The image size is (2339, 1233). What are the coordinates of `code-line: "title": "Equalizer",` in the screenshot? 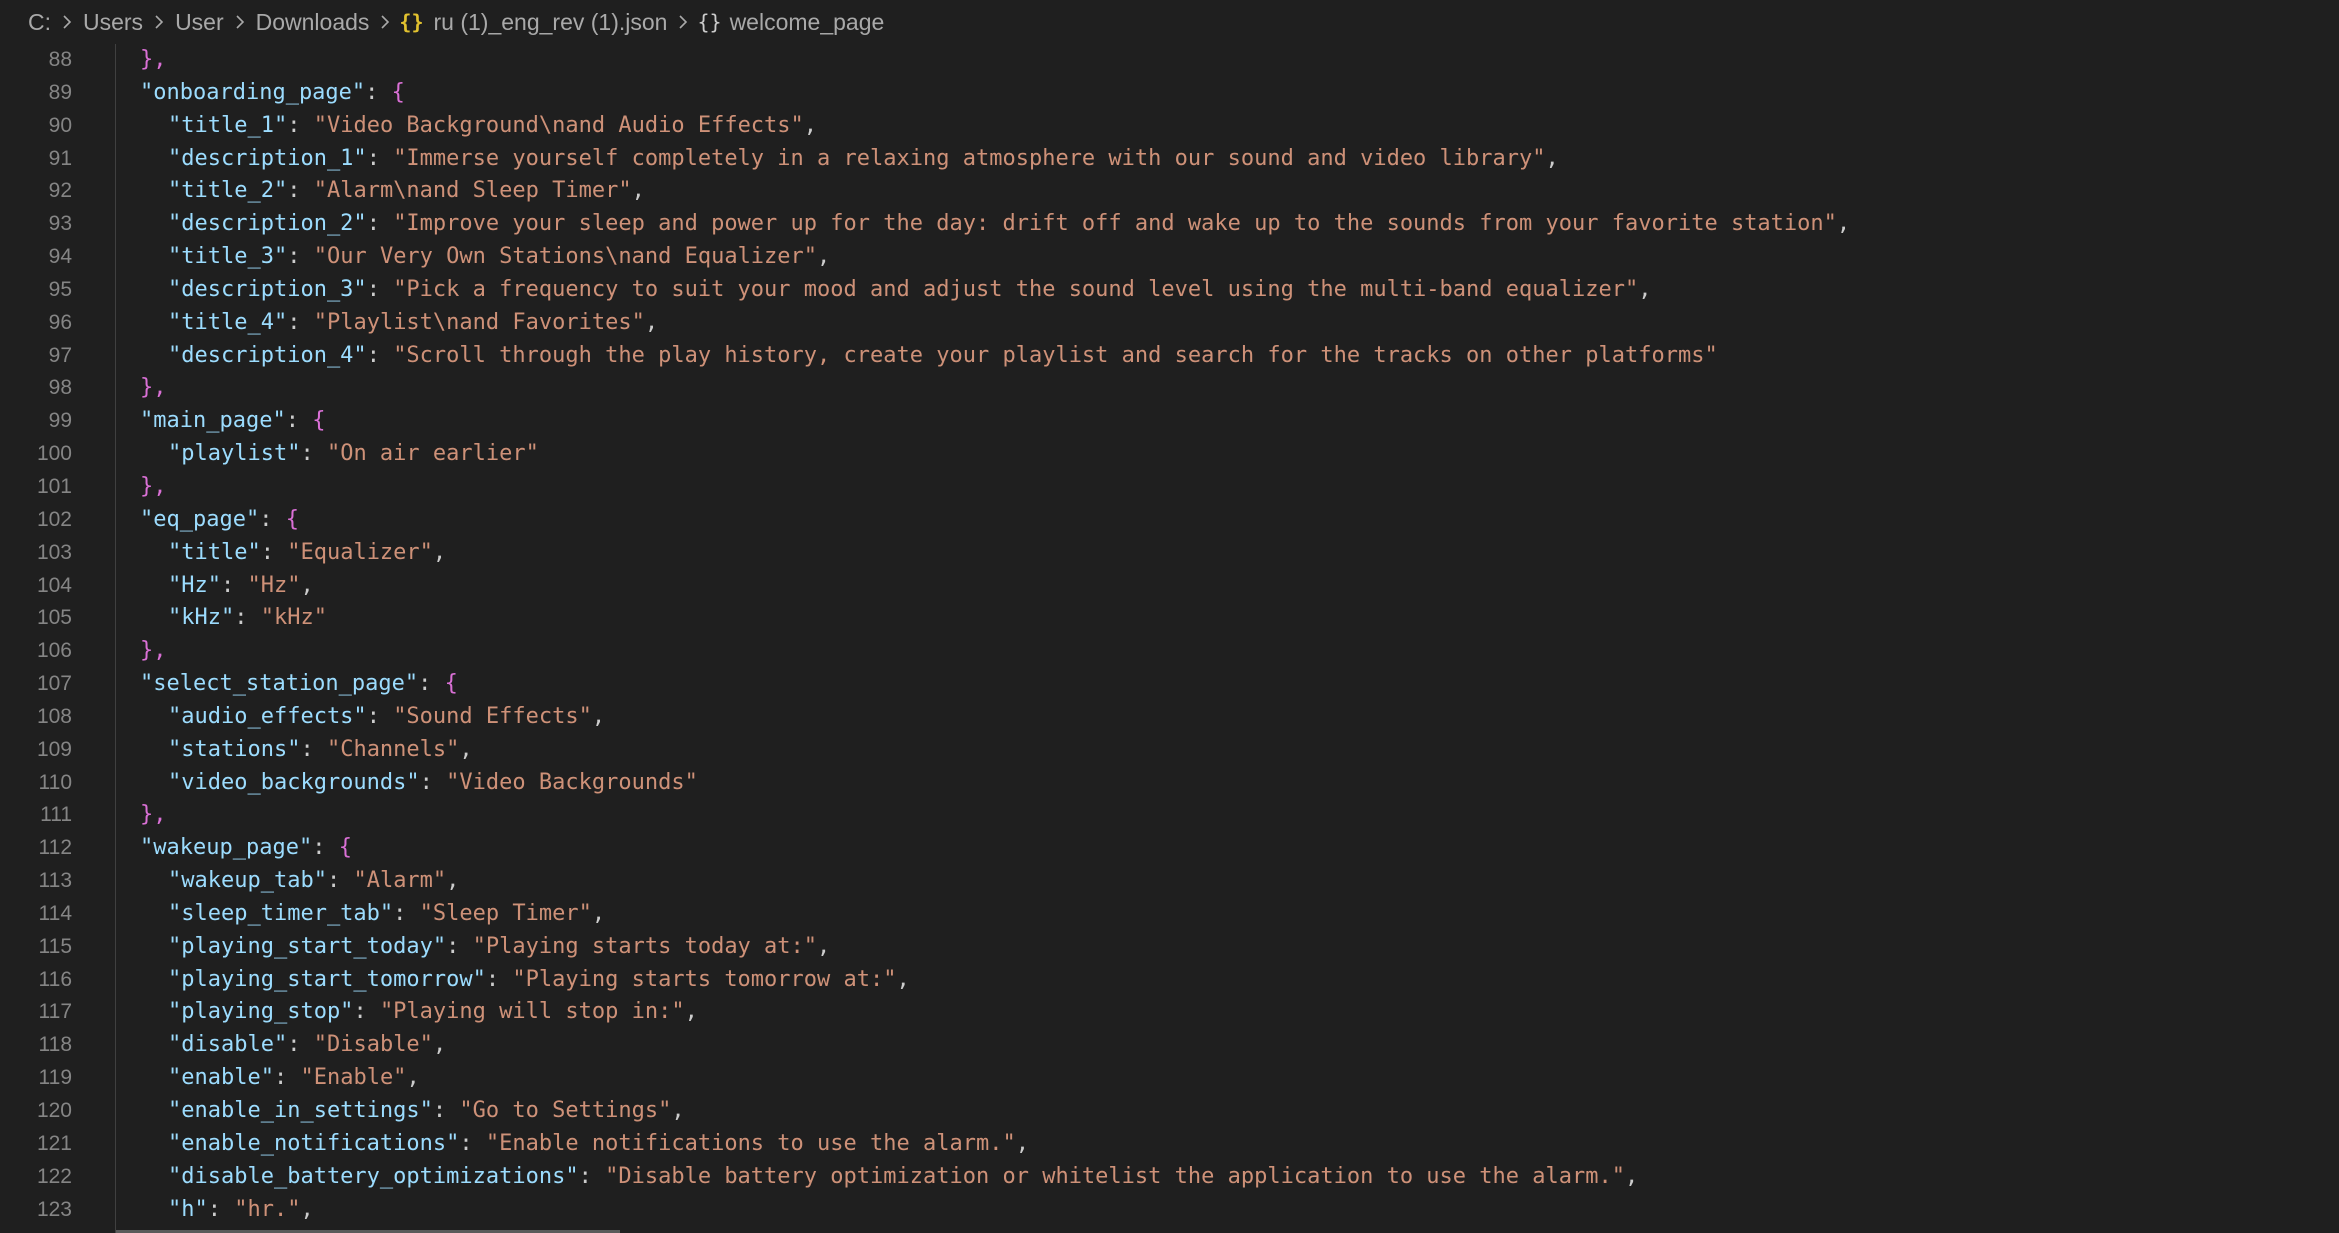 It's located at (995, 553).